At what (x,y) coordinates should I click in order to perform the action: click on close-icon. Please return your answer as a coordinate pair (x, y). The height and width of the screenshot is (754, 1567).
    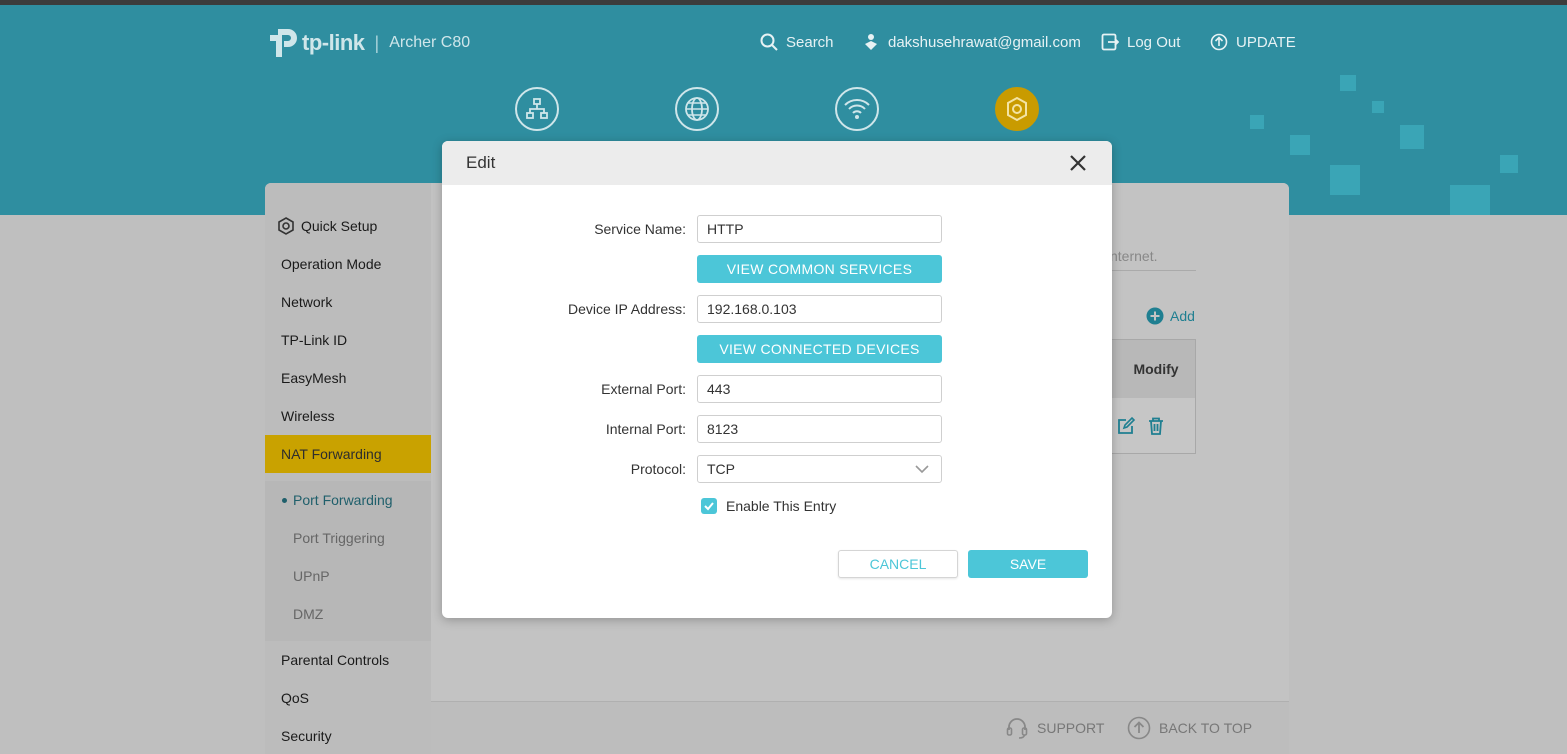
    Looking at the image, I should click on (1078, 163).